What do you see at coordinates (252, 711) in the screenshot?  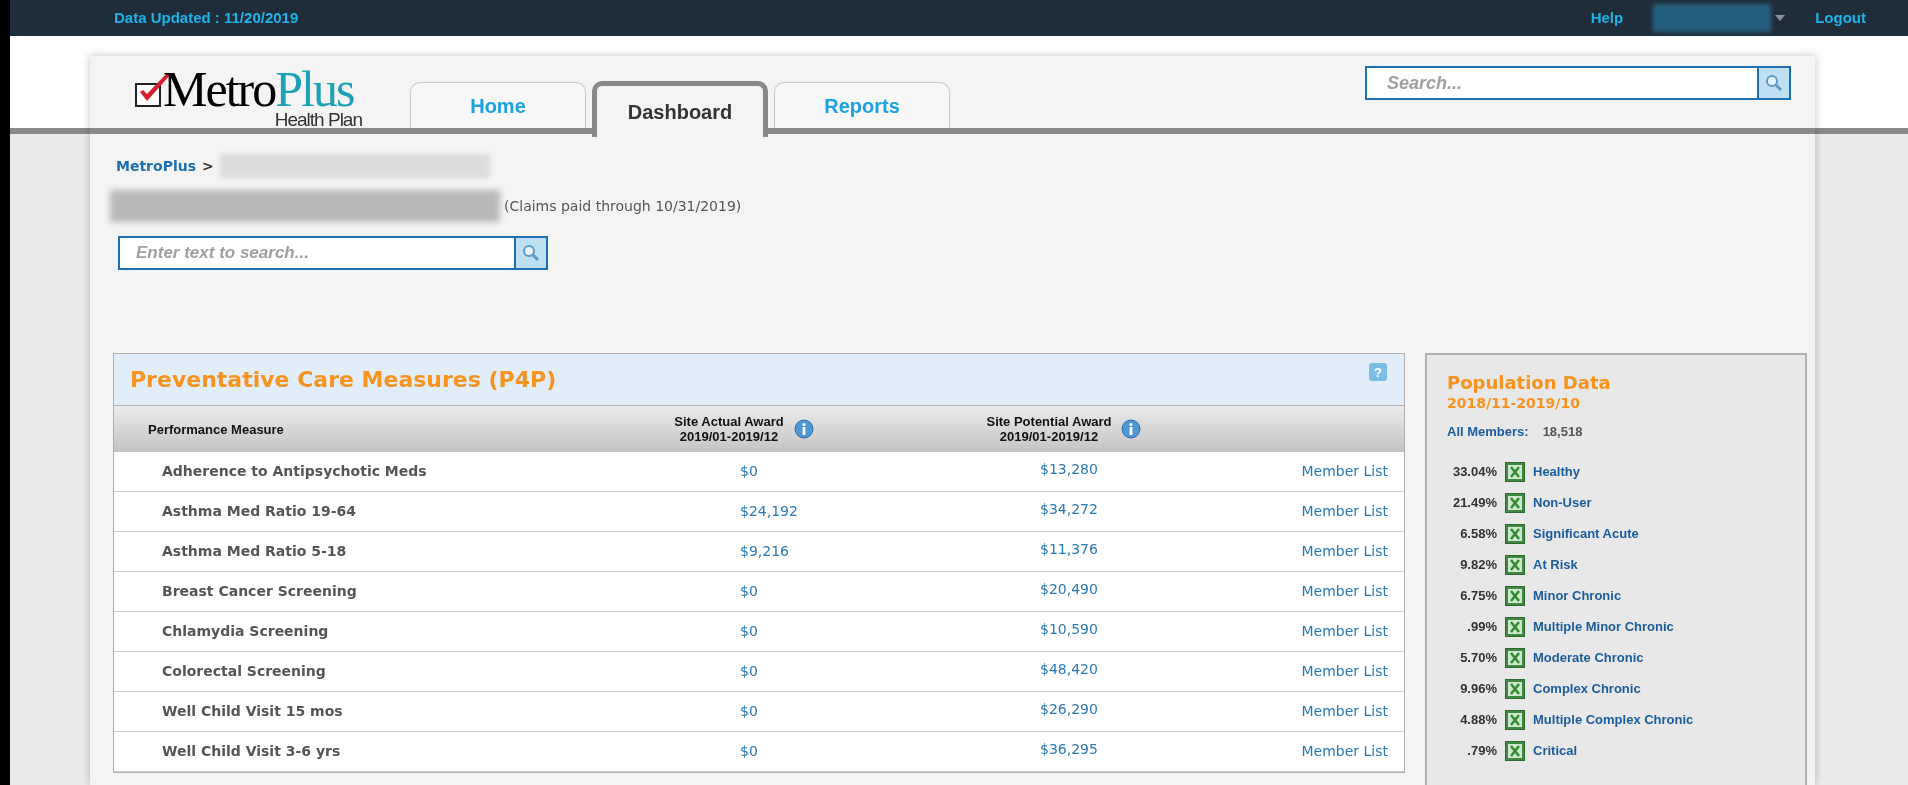 I see `measure-name: Well Child Visit 15 mos` at bounding box center [252, 711].